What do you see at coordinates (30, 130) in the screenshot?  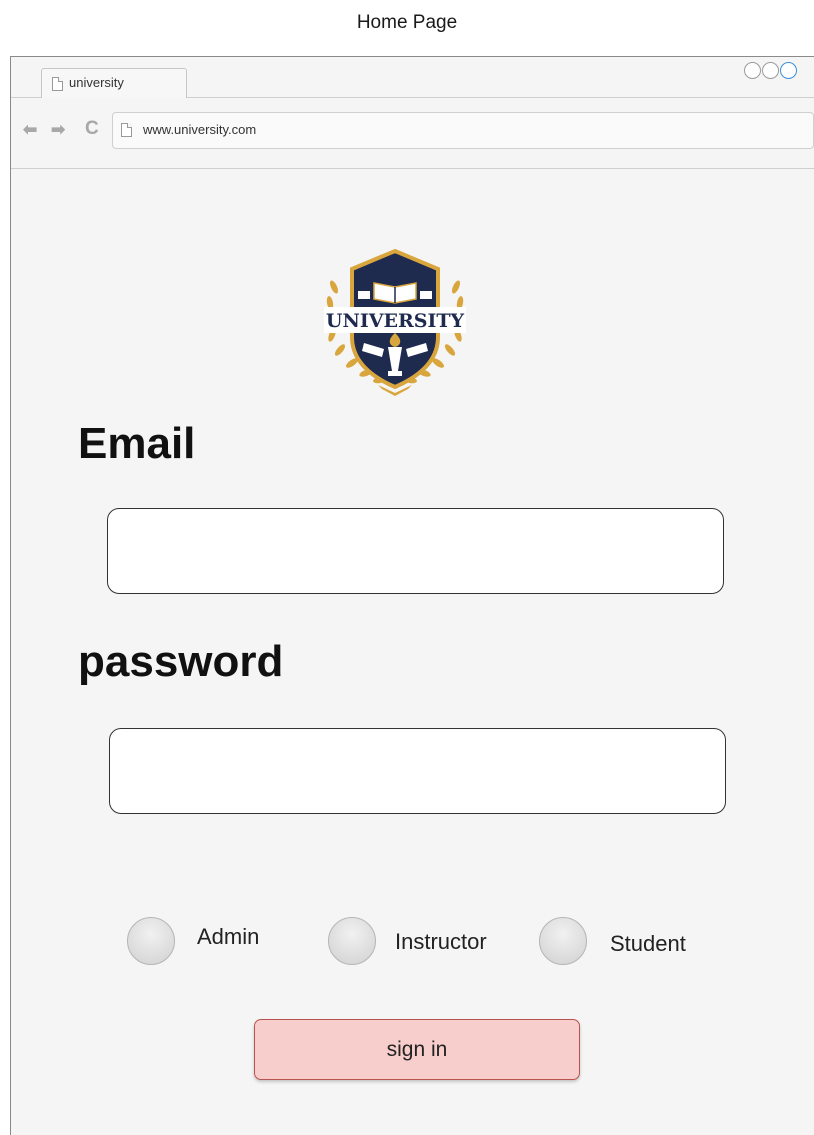 I see `back-arrow-icon: ⬅` at bounding box center [30, 130].